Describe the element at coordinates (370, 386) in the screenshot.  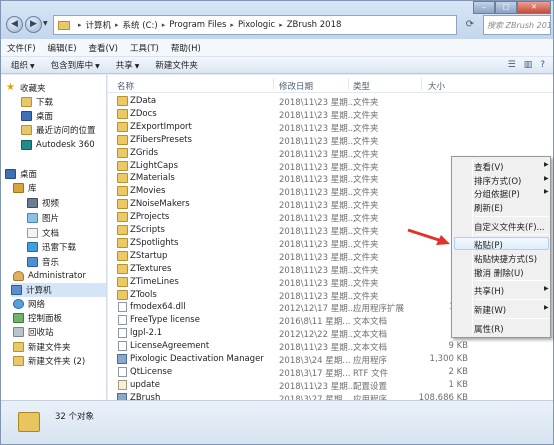
I see `file-type: 配置设置` at that location.